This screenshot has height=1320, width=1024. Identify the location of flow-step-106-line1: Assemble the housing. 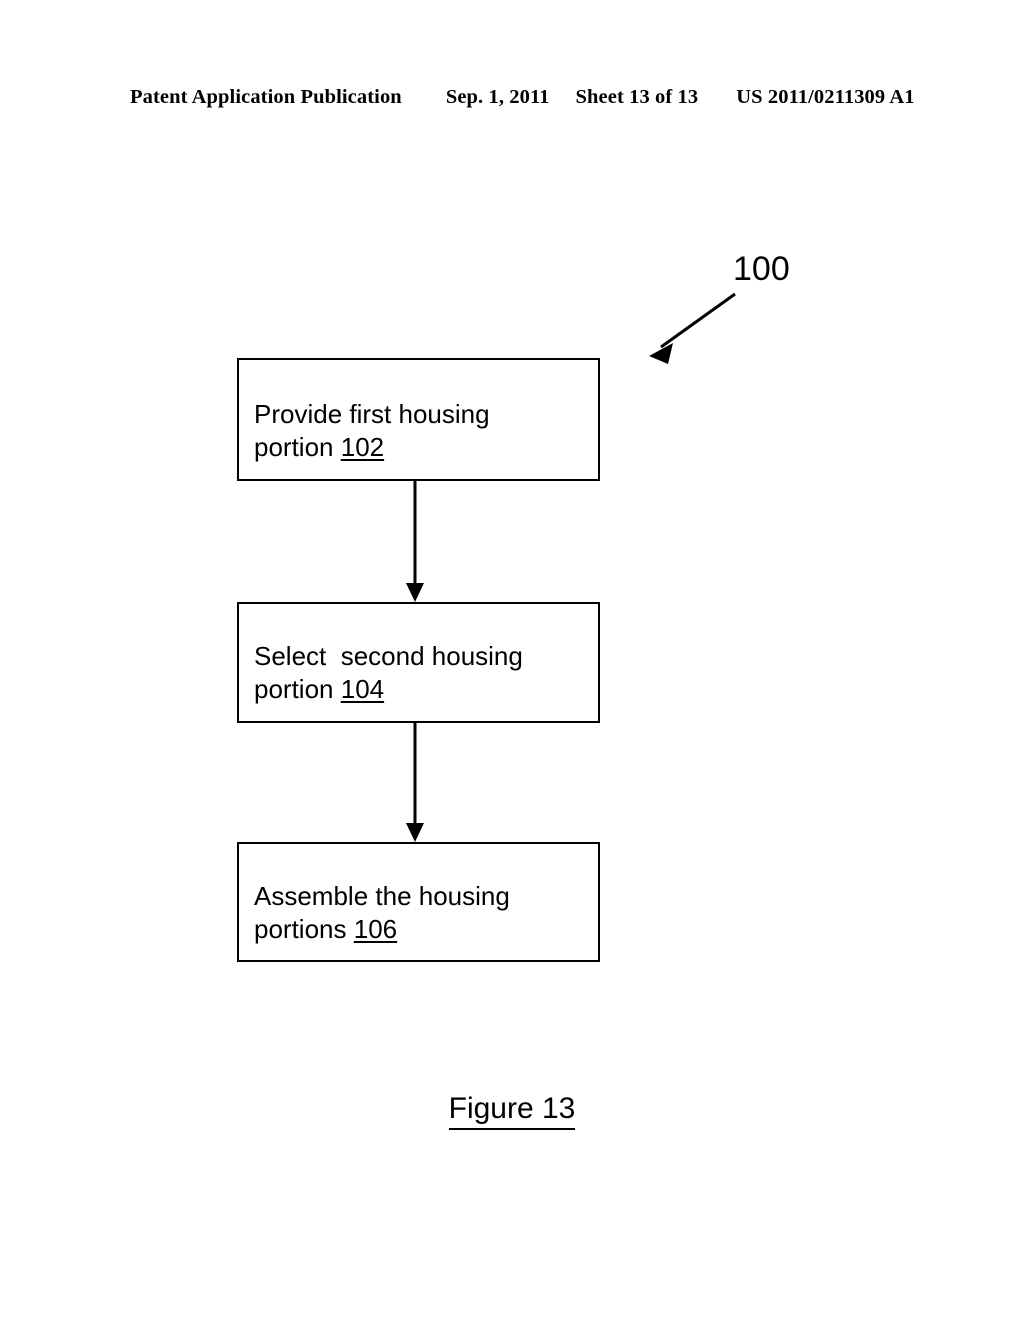
(382, 896).